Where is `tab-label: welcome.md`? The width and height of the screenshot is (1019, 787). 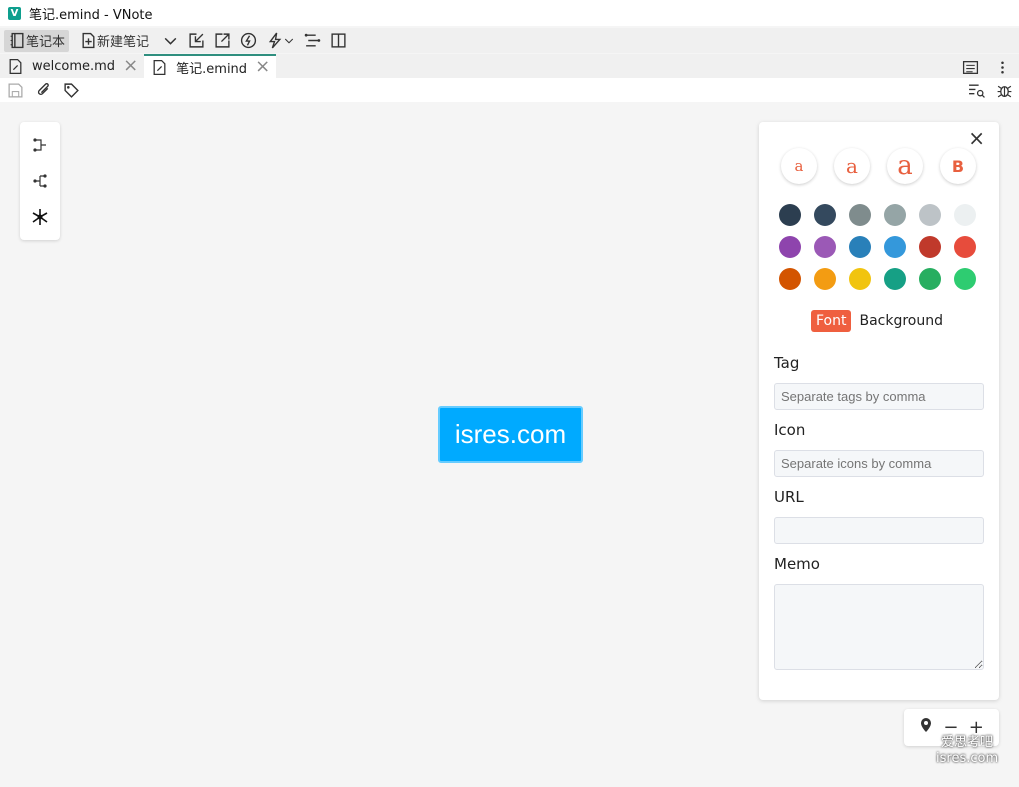 tab-label: welcome.md is located at coordinates (74, 66).